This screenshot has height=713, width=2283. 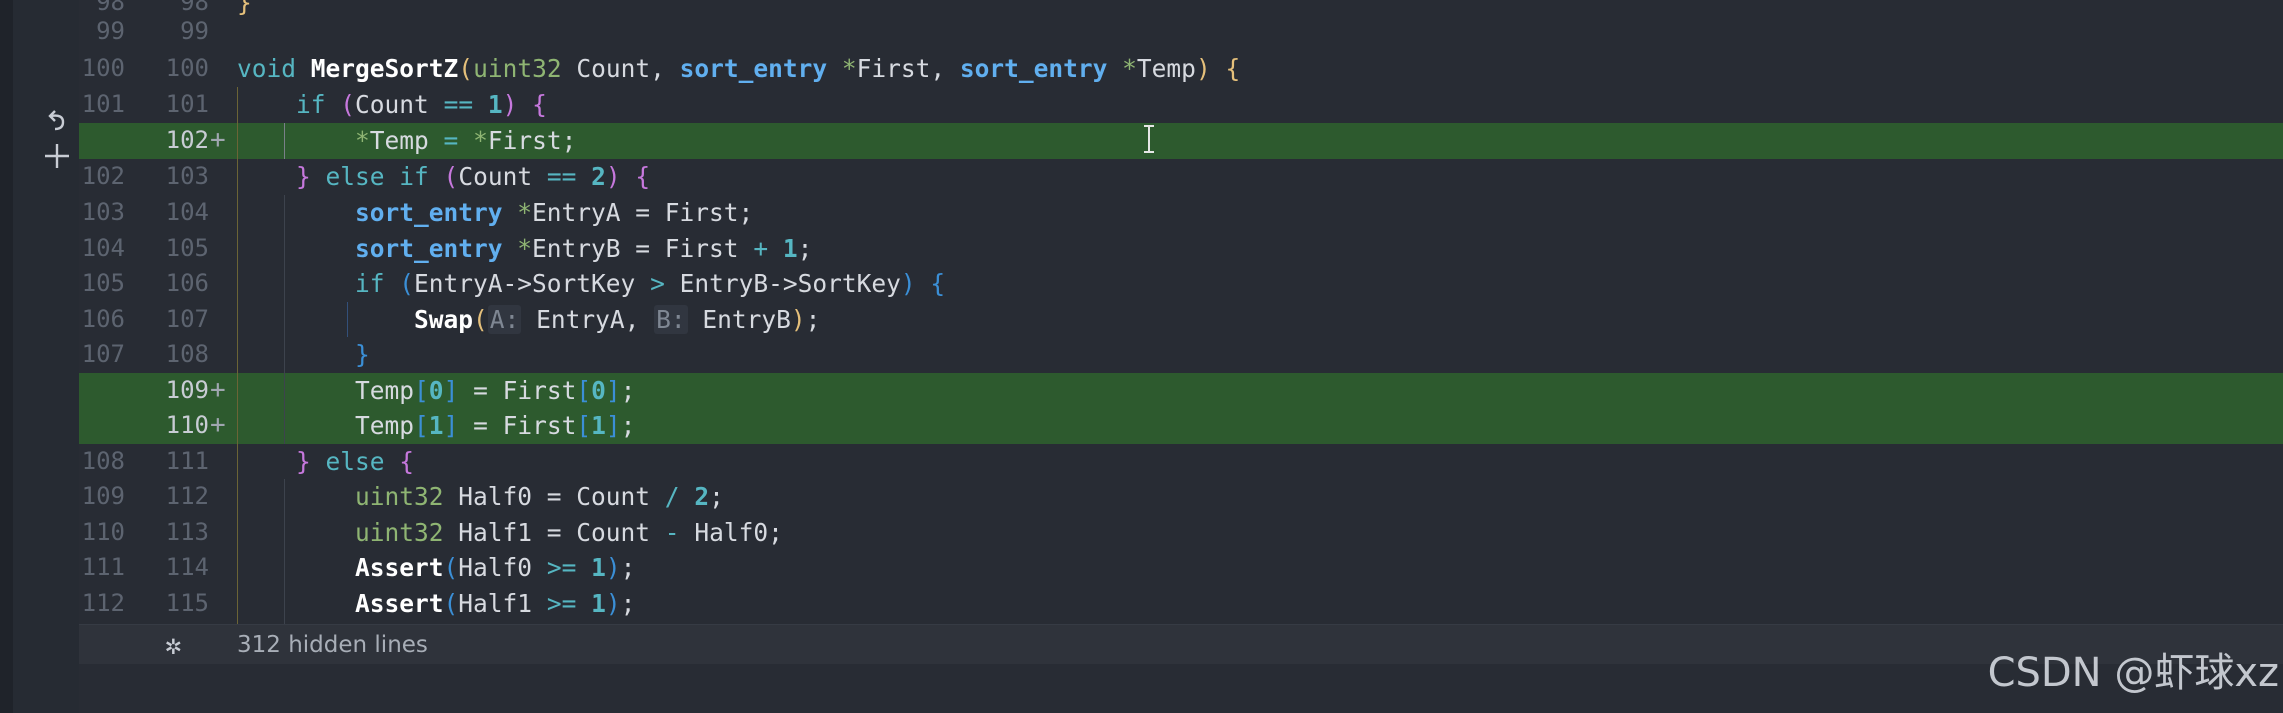 I want to click on code-line: 107 108 }, so click(x=1181, y=355).